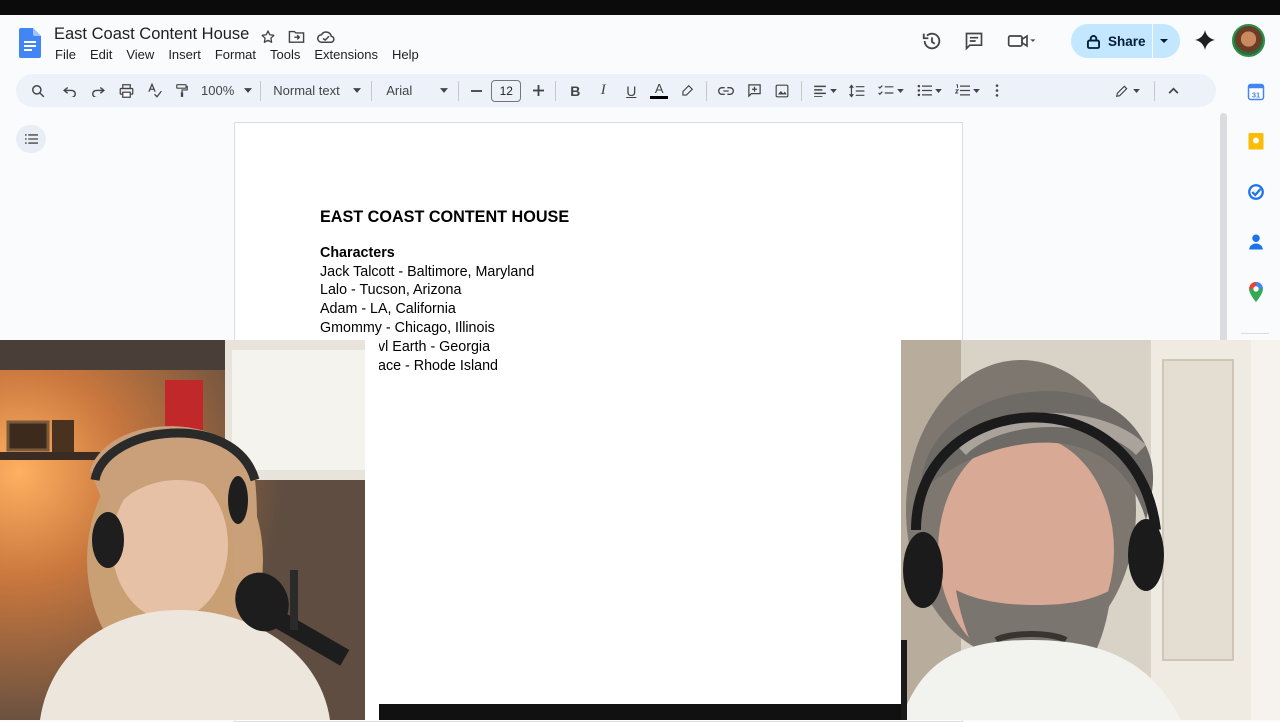  I want to click on bold-icon: B, so click(575, 91).